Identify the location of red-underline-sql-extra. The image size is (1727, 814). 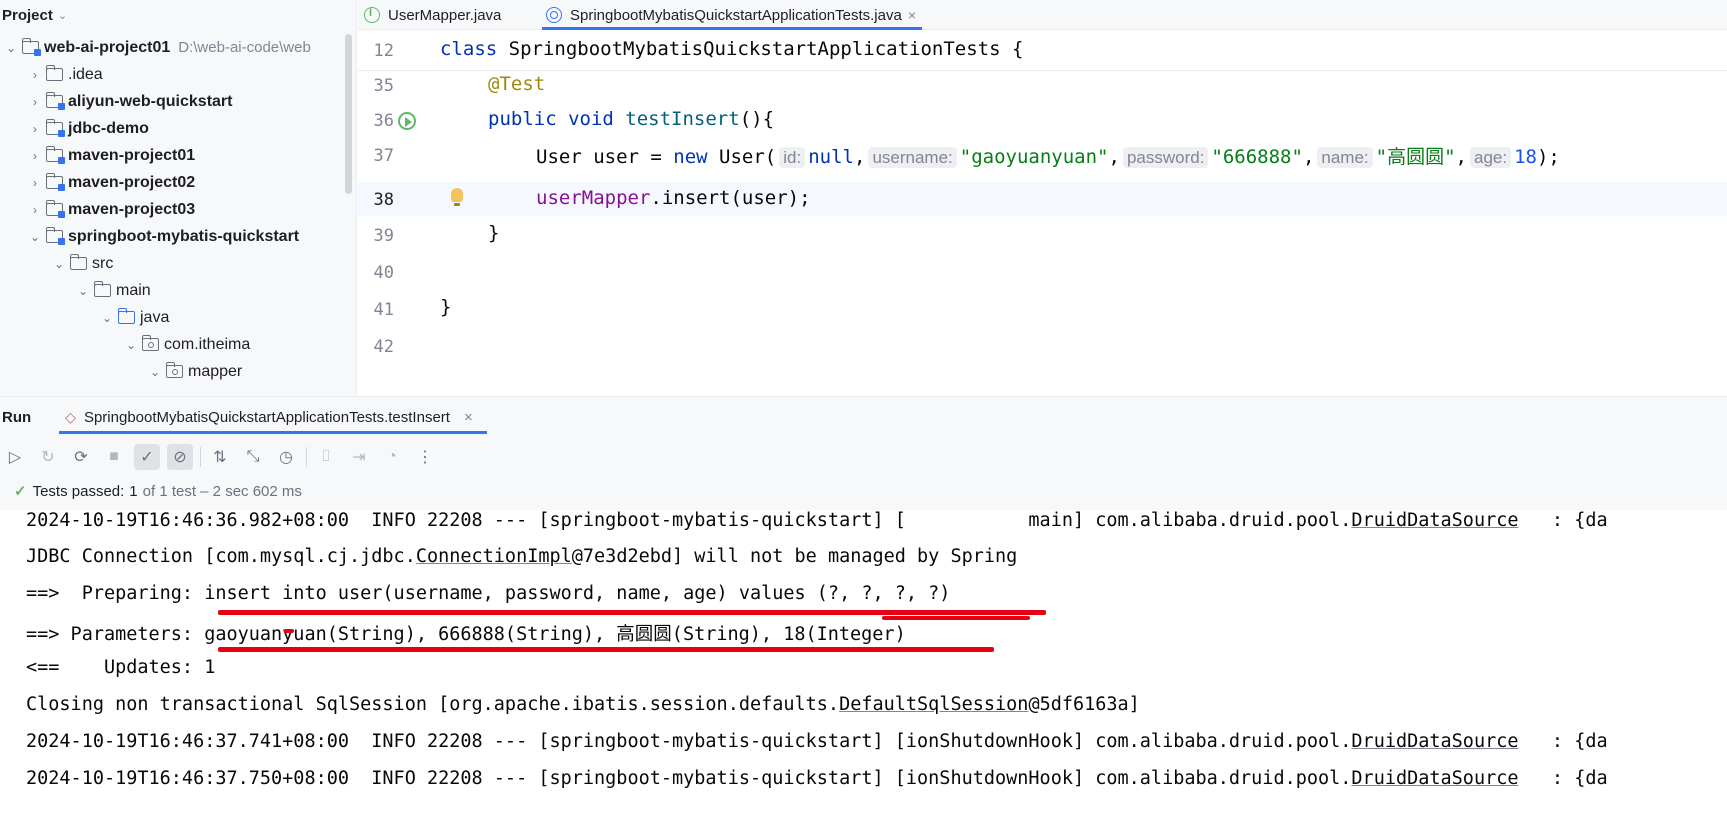
(956, 618).